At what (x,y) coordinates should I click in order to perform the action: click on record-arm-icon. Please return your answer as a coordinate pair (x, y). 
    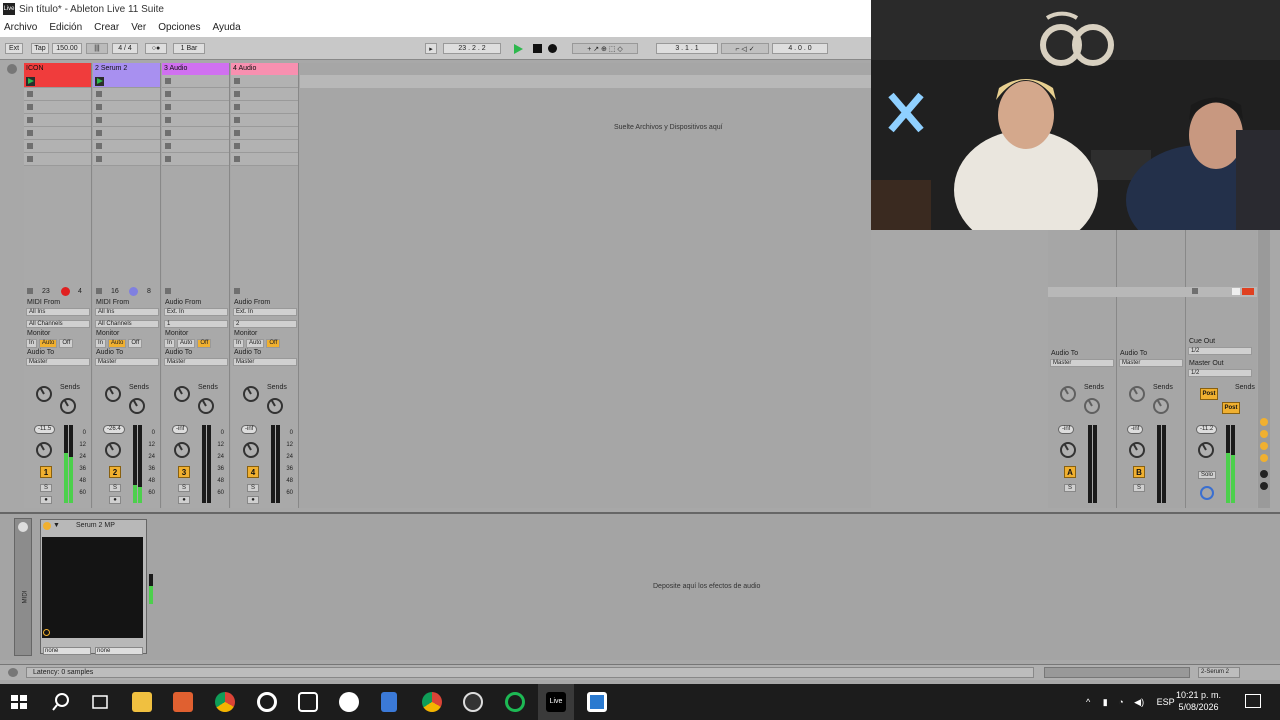
    Looking at the image, I should click on (1248, 291).